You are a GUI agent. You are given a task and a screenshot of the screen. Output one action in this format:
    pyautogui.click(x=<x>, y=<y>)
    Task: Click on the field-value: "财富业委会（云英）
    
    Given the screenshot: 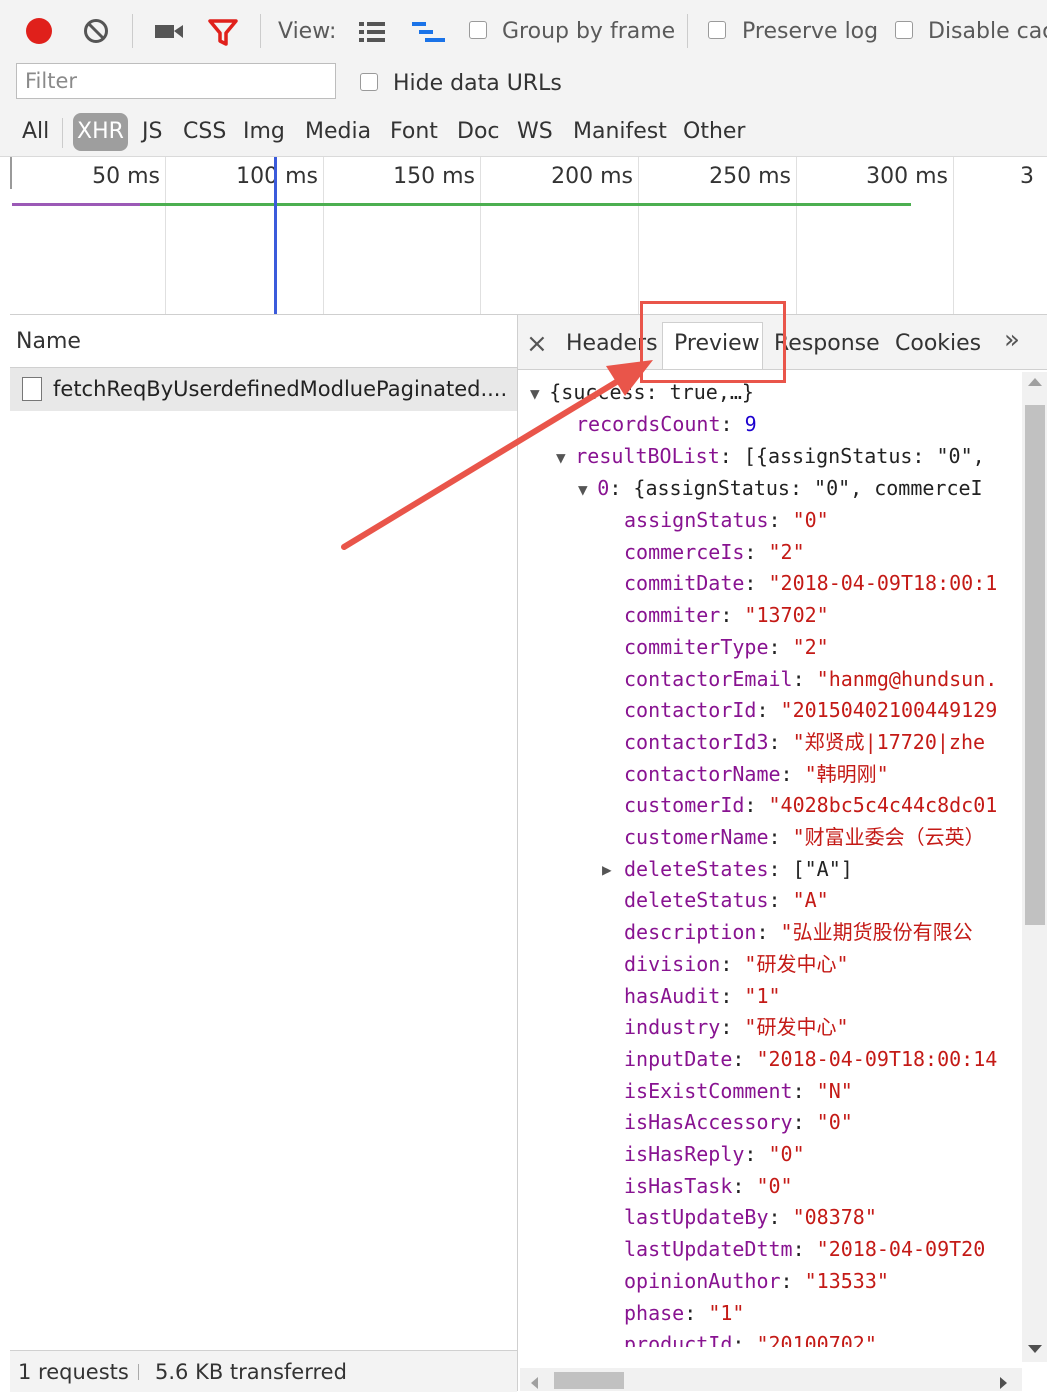 What is the action you would take?
    pyautogui.click(x=888, y=837)
    